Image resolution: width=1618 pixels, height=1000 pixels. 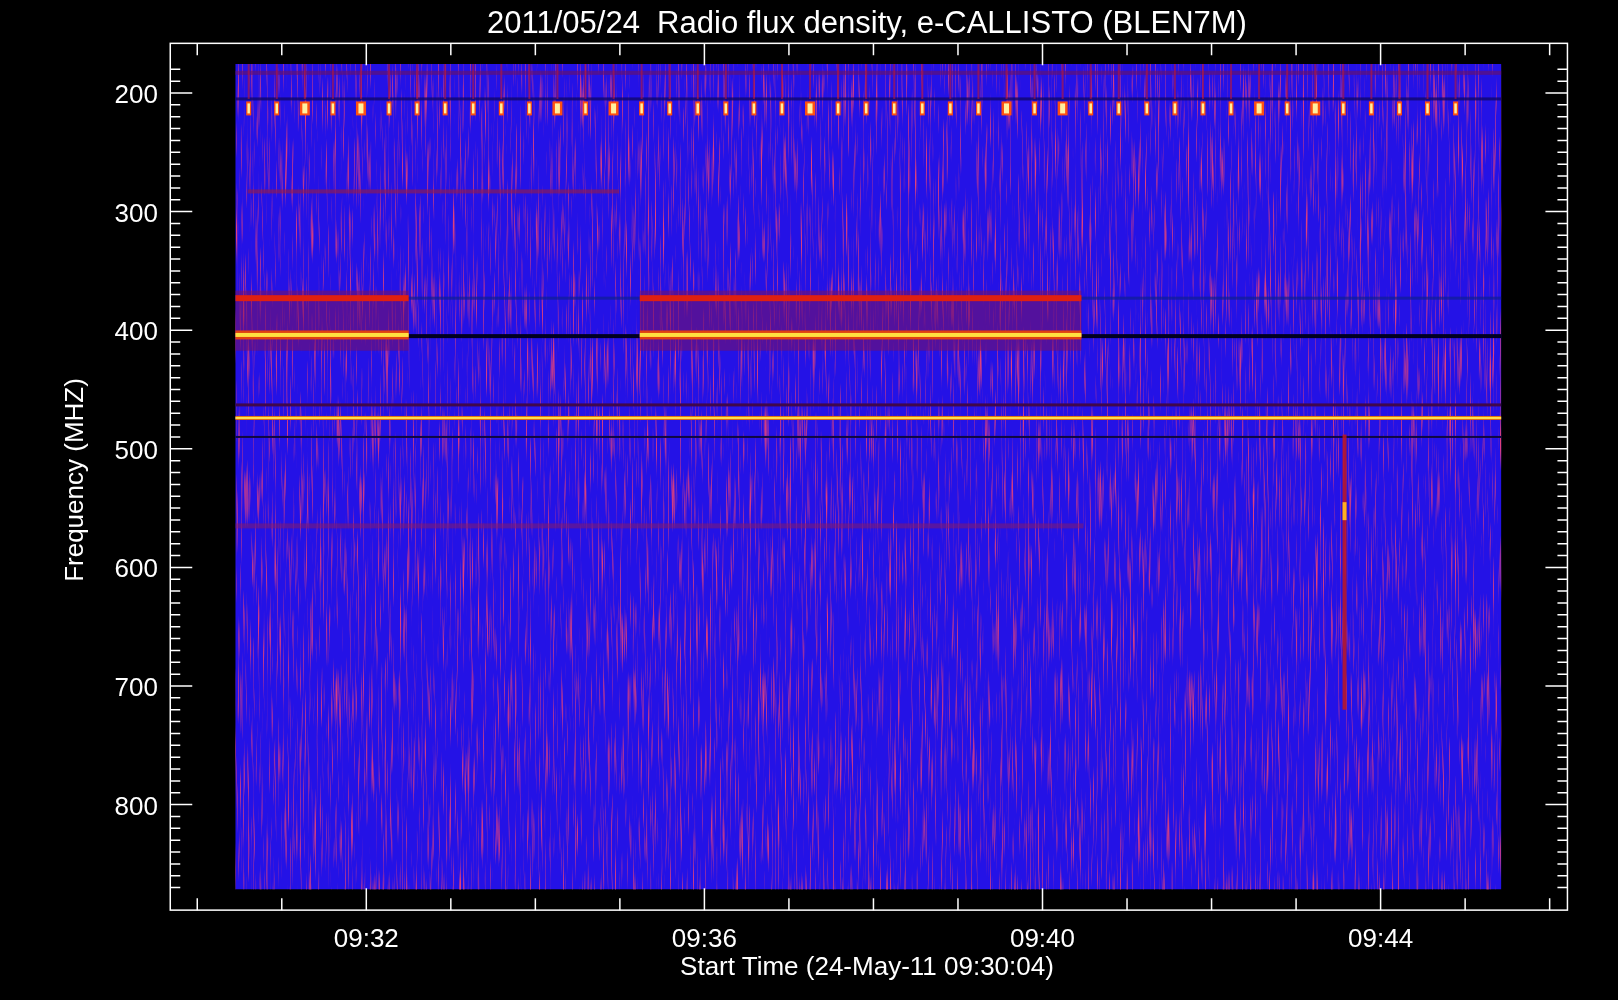 I want to click on tick-label: 09:36, so click(x=704, y=938).